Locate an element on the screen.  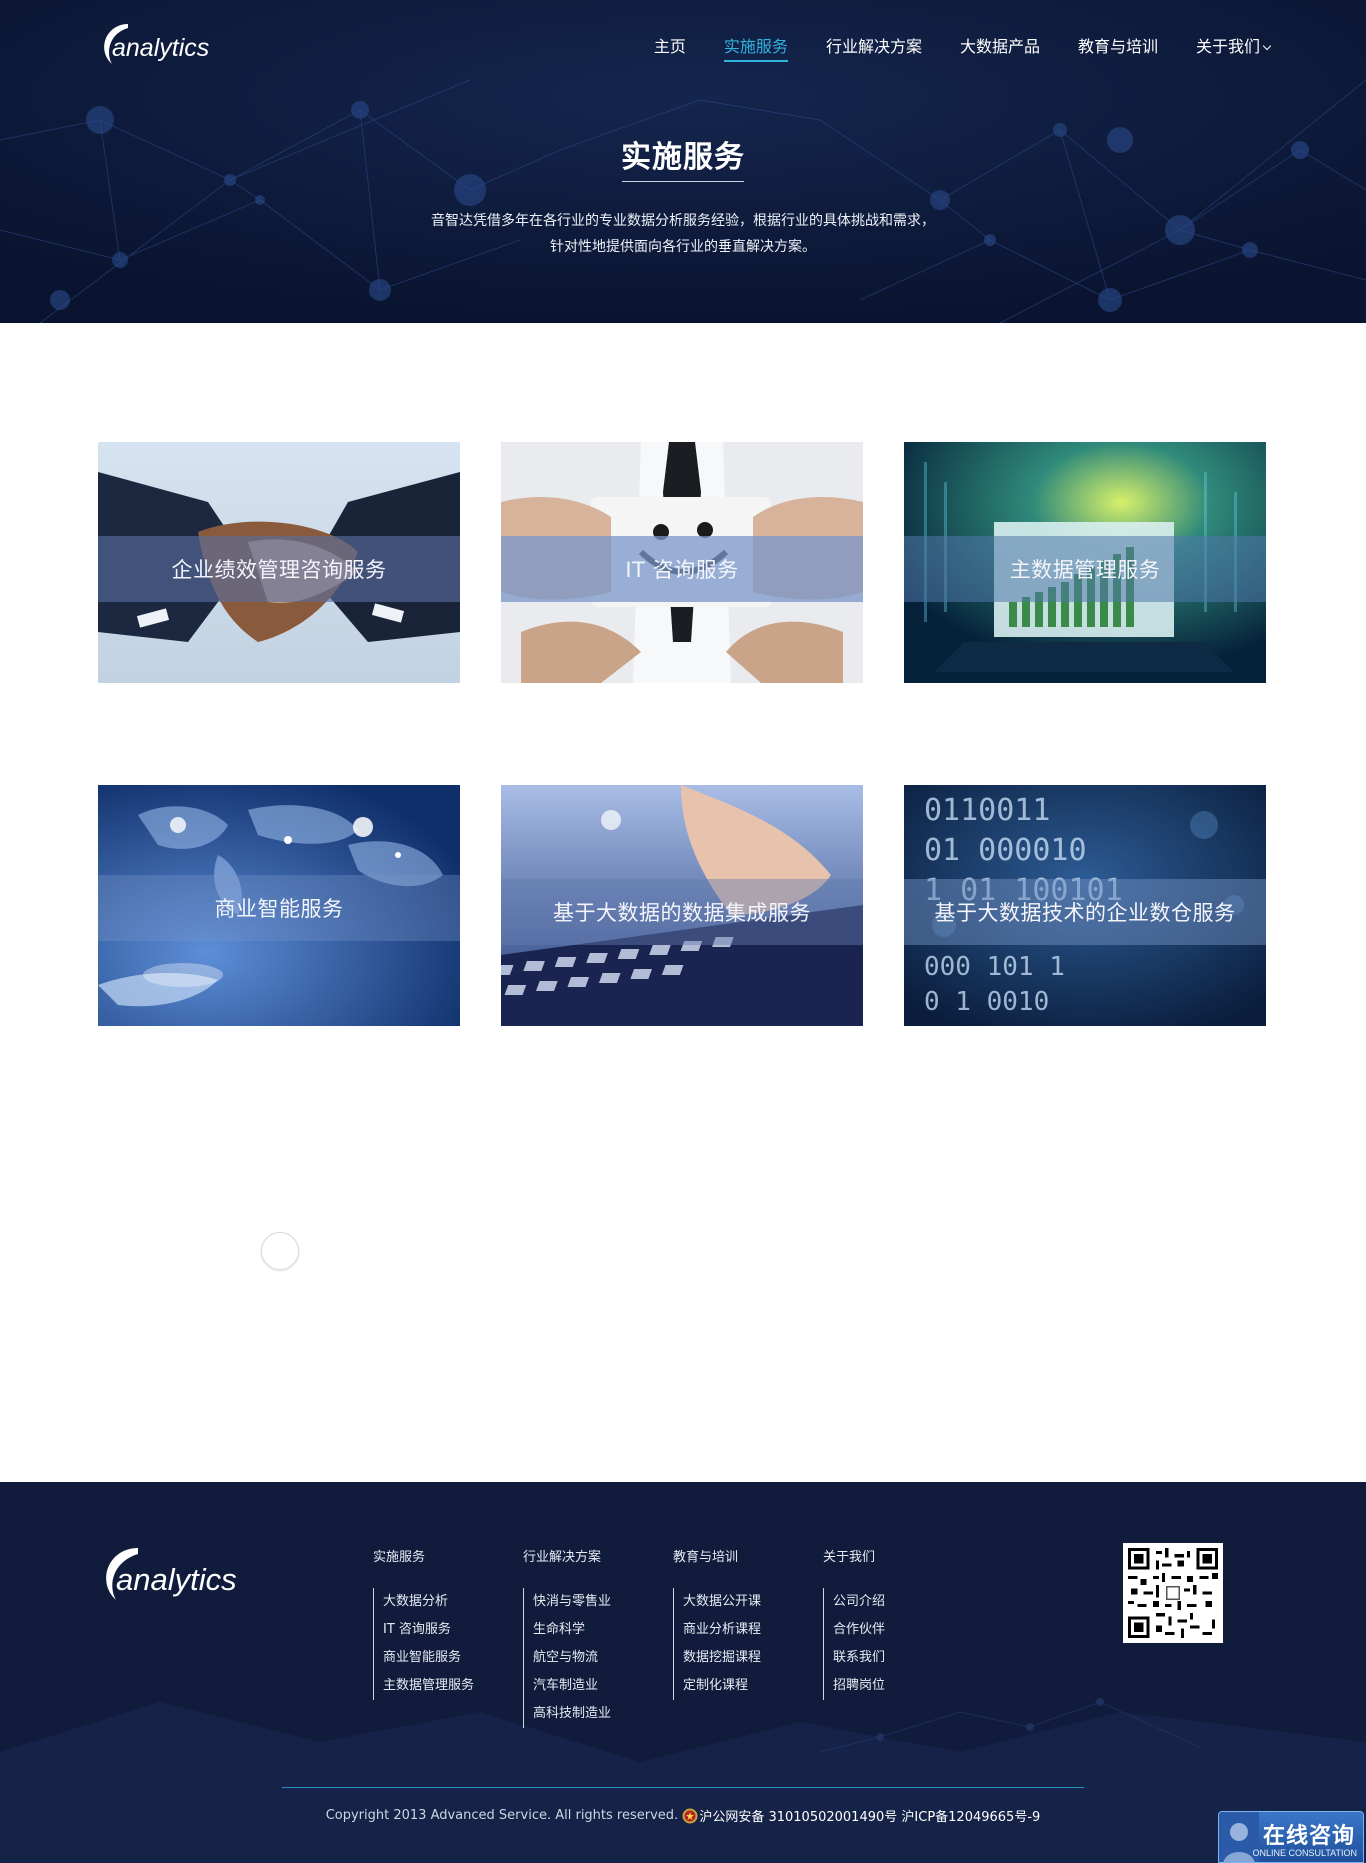
footer-column-heading: 实施服务 is located at coordinates (399, 1557).